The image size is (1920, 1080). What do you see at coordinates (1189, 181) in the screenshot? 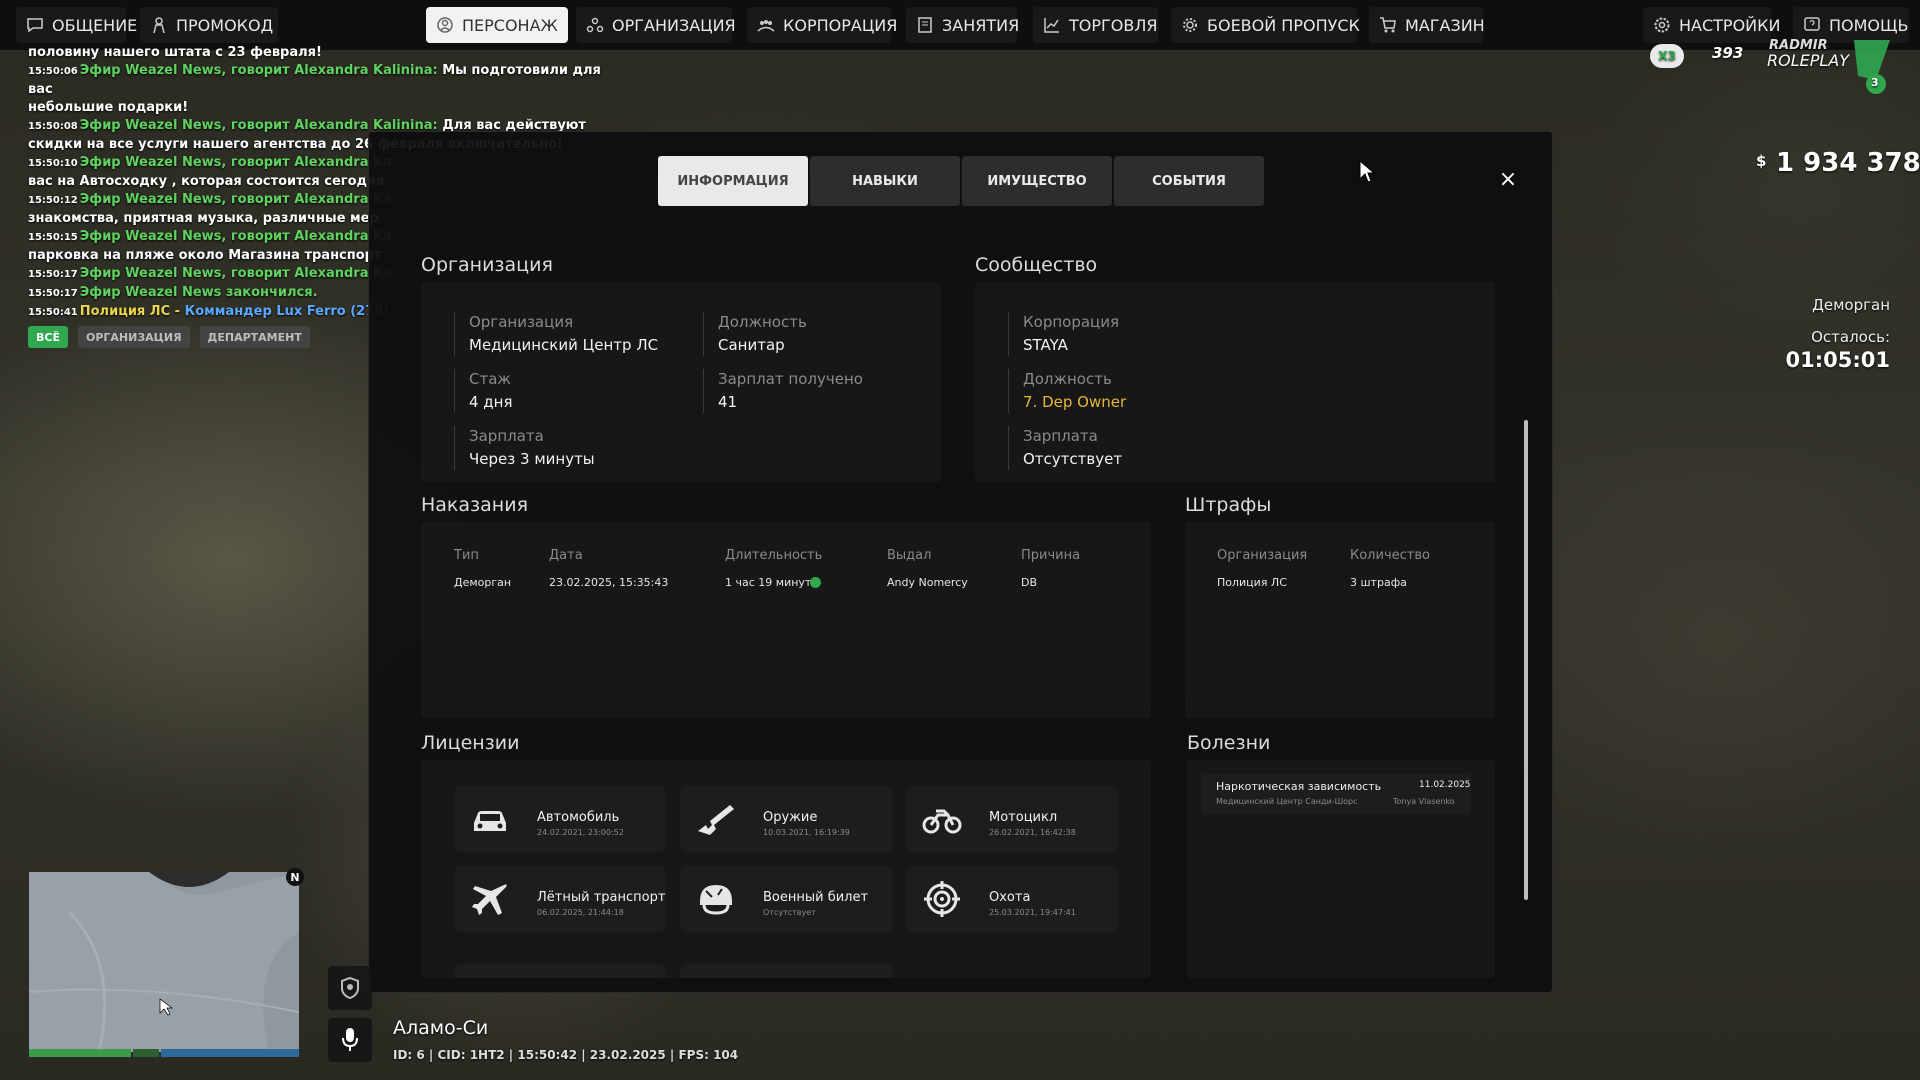
I see `tab-4: СОБЫТИЯ` at bounding box center [1189, 181].